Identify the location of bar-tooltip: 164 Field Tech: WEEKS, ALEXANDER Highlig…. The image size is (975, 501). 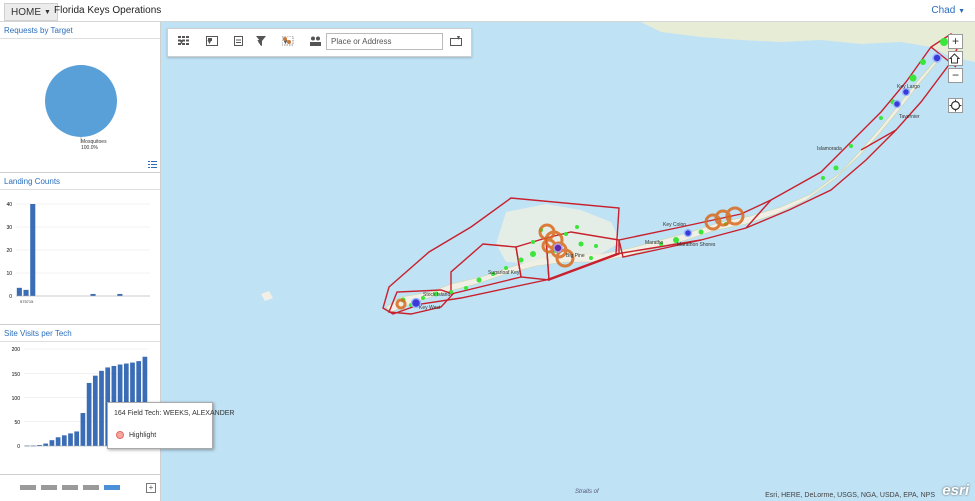
(170, 425).